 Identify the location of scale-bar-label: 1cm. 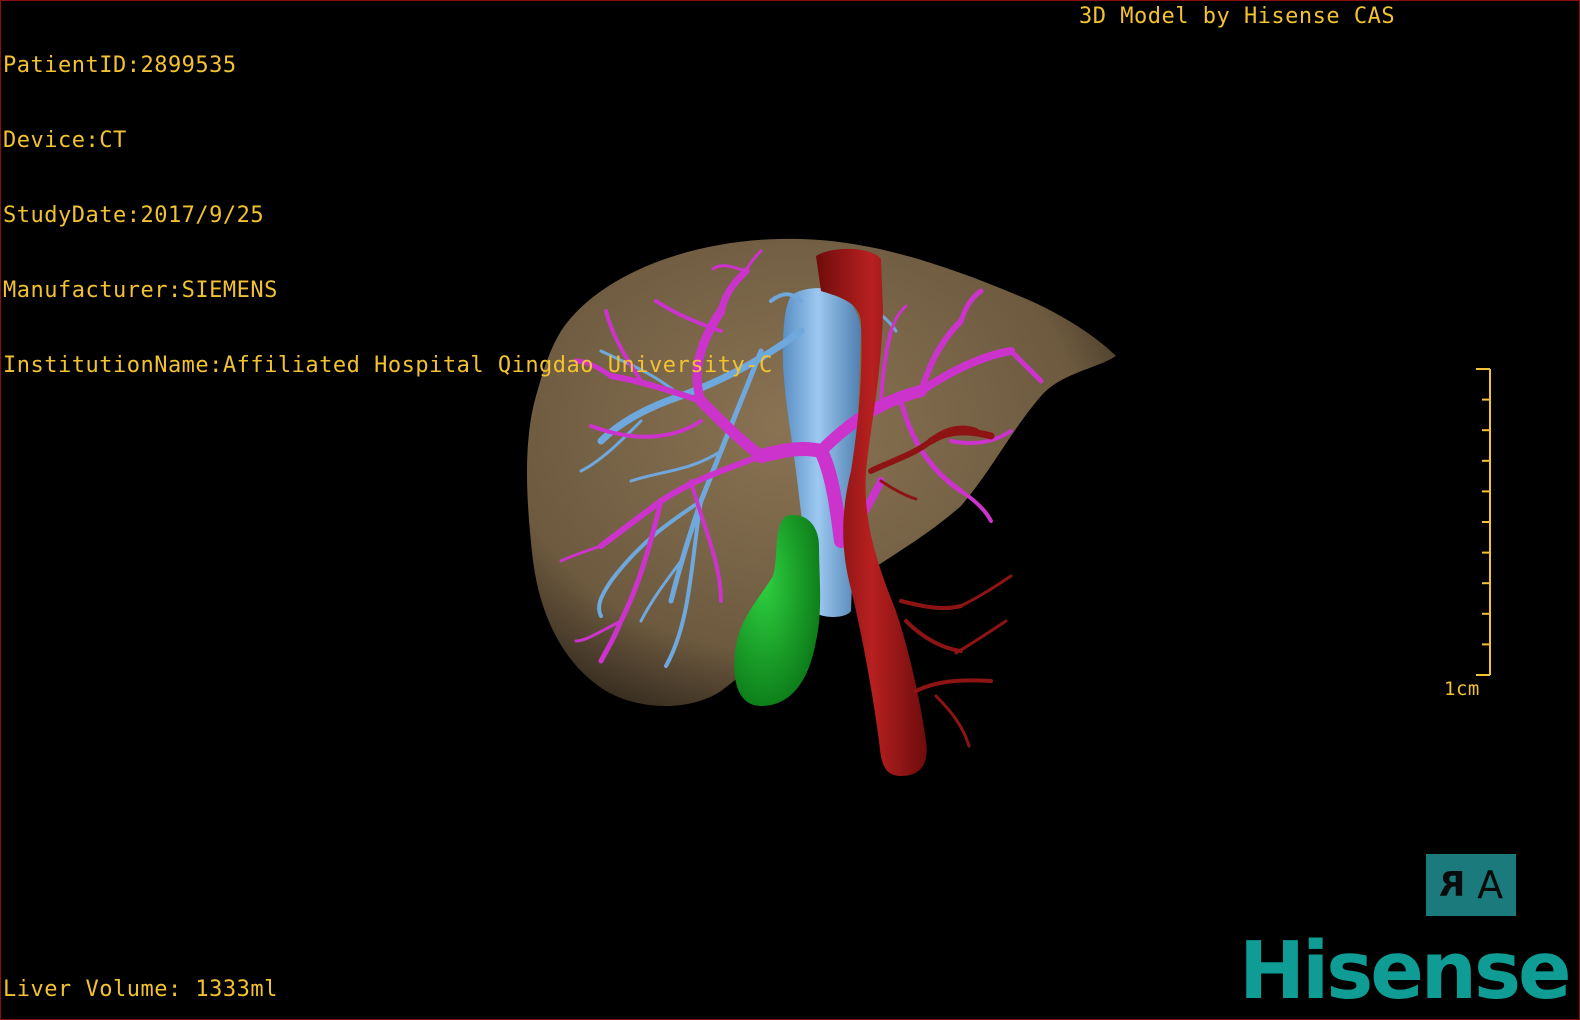
(1462, 689).